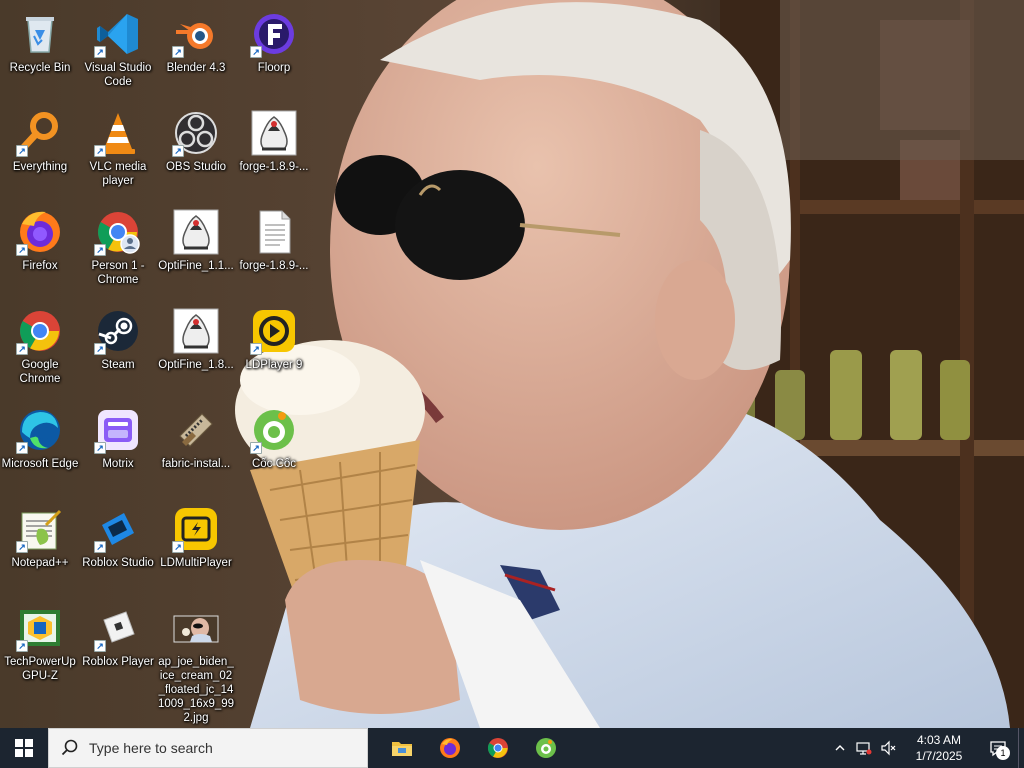 The width and height of the screenshot is (1024, 768). I want to click on desktop-icon-label: OBS Studio, so click(196, 167).